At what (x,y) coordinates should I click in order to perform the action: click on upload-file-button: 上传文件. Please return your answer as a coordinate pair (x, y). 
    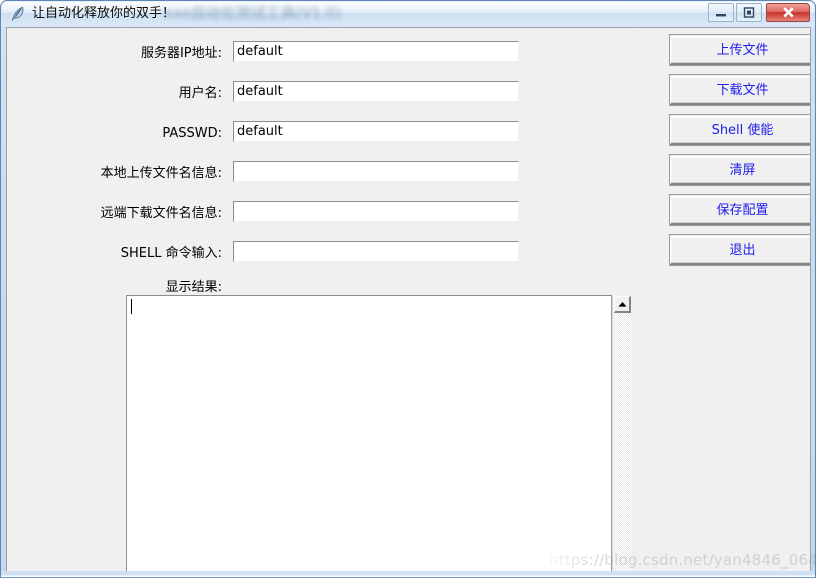
    Looking at the image, I should click on (740, 50).